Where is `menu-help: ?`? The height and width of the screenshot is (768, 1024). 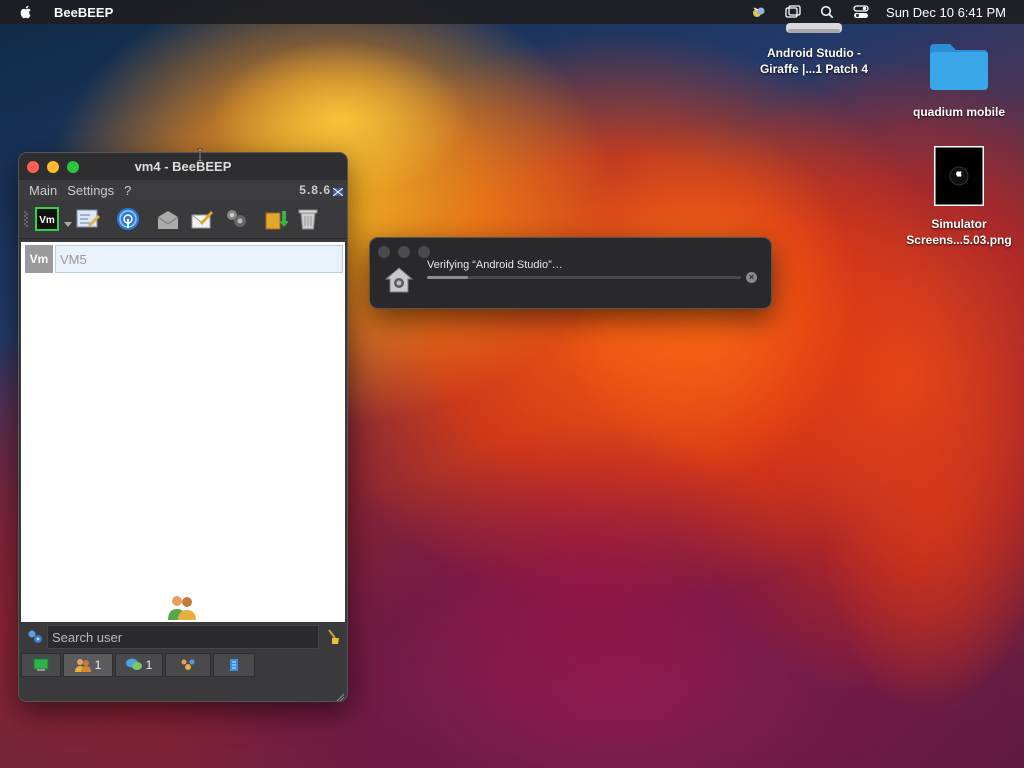 menu-help: ? is located at coordinates (127, 190).